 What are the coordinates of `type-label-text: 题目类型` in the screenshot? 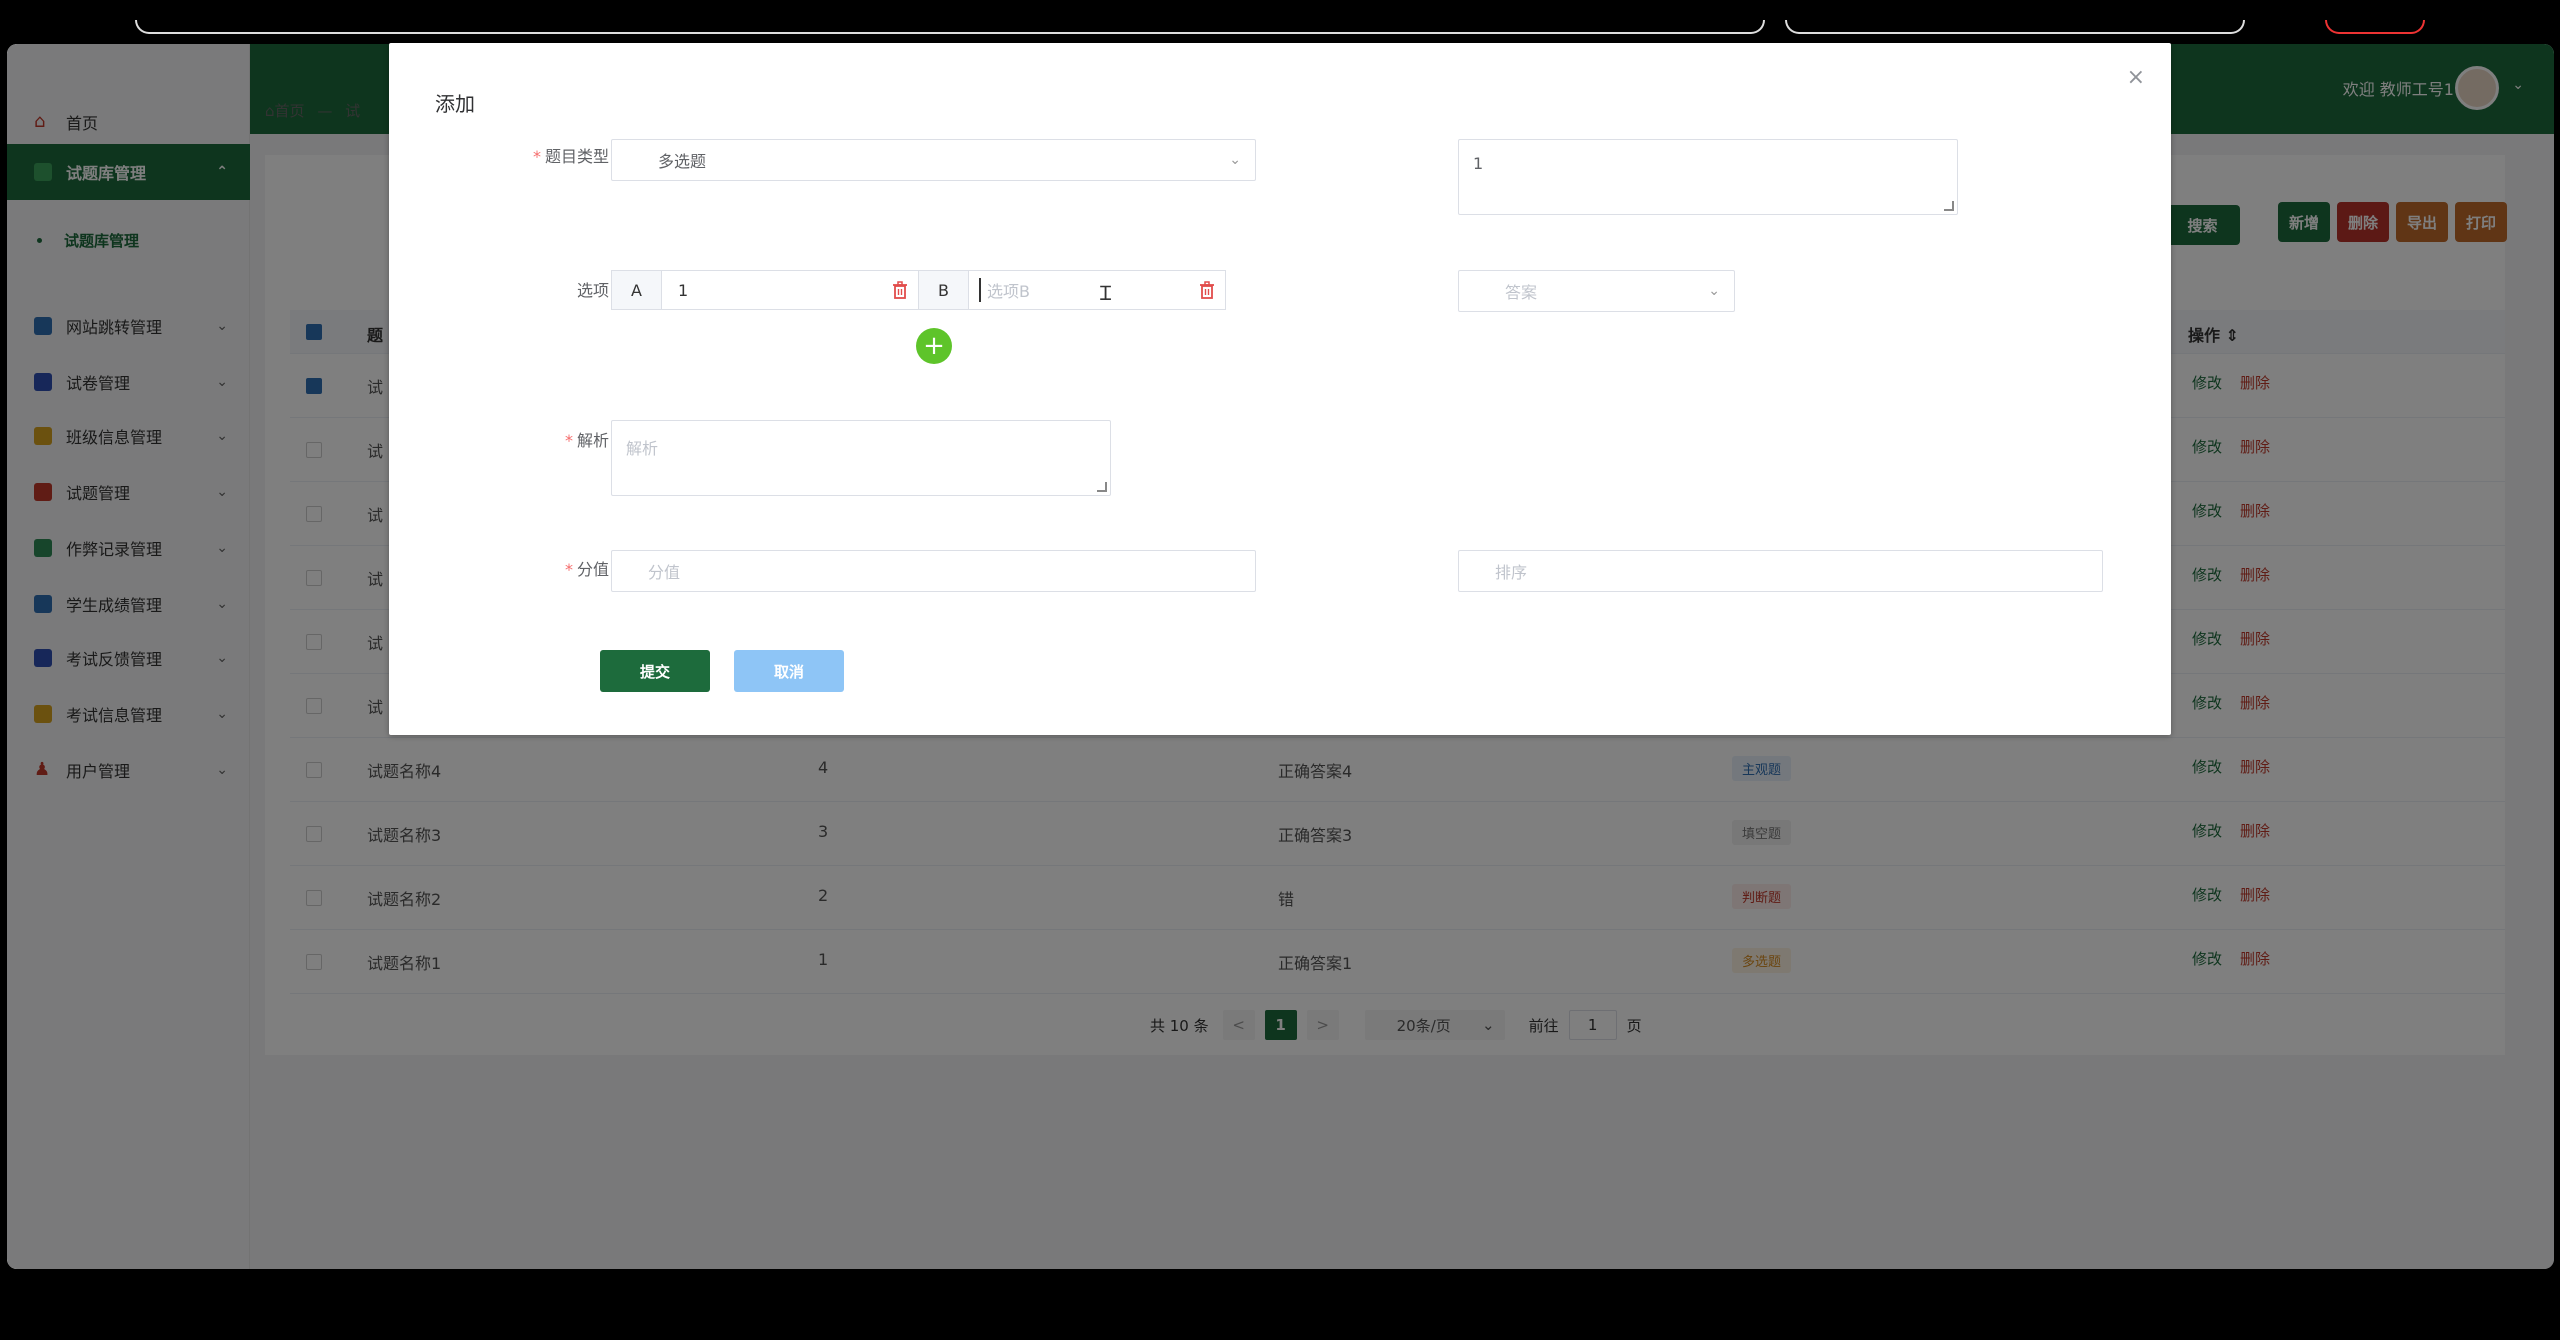 It's located at (576, 156).